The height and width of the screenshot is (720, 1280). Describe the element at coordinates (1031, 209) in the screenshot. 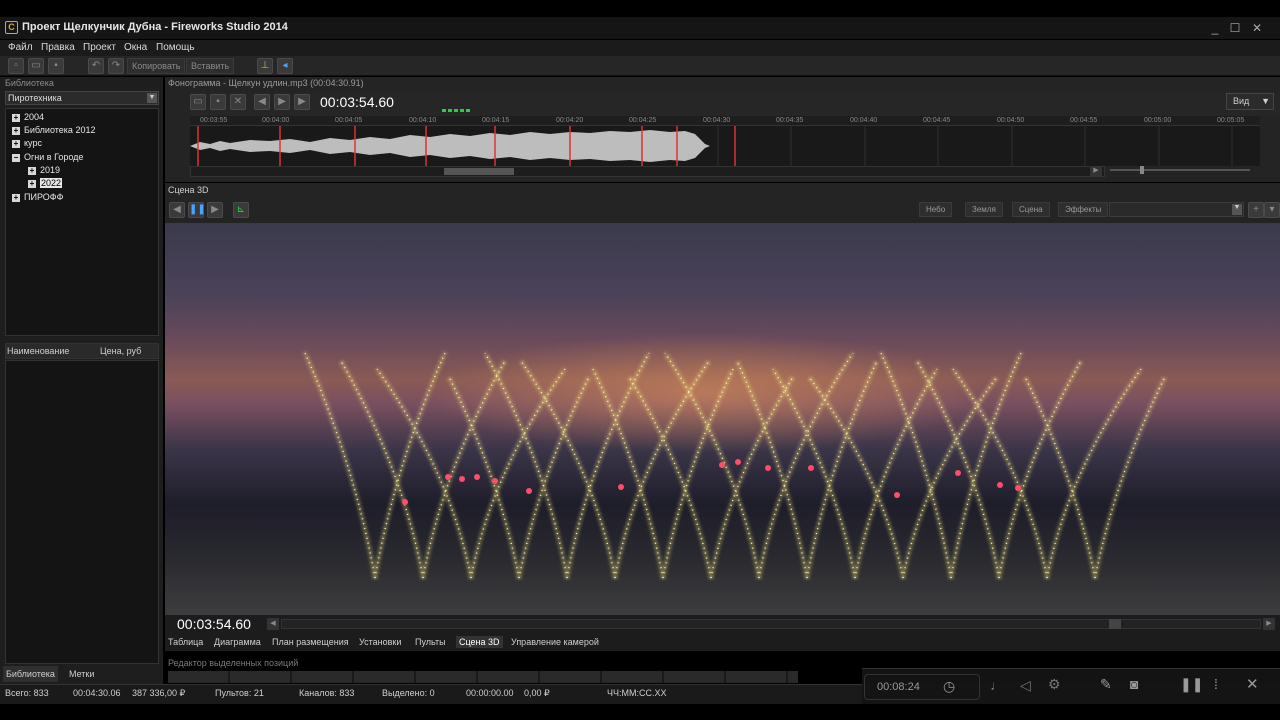

I see `view-scene-button: Сцена` at that location.